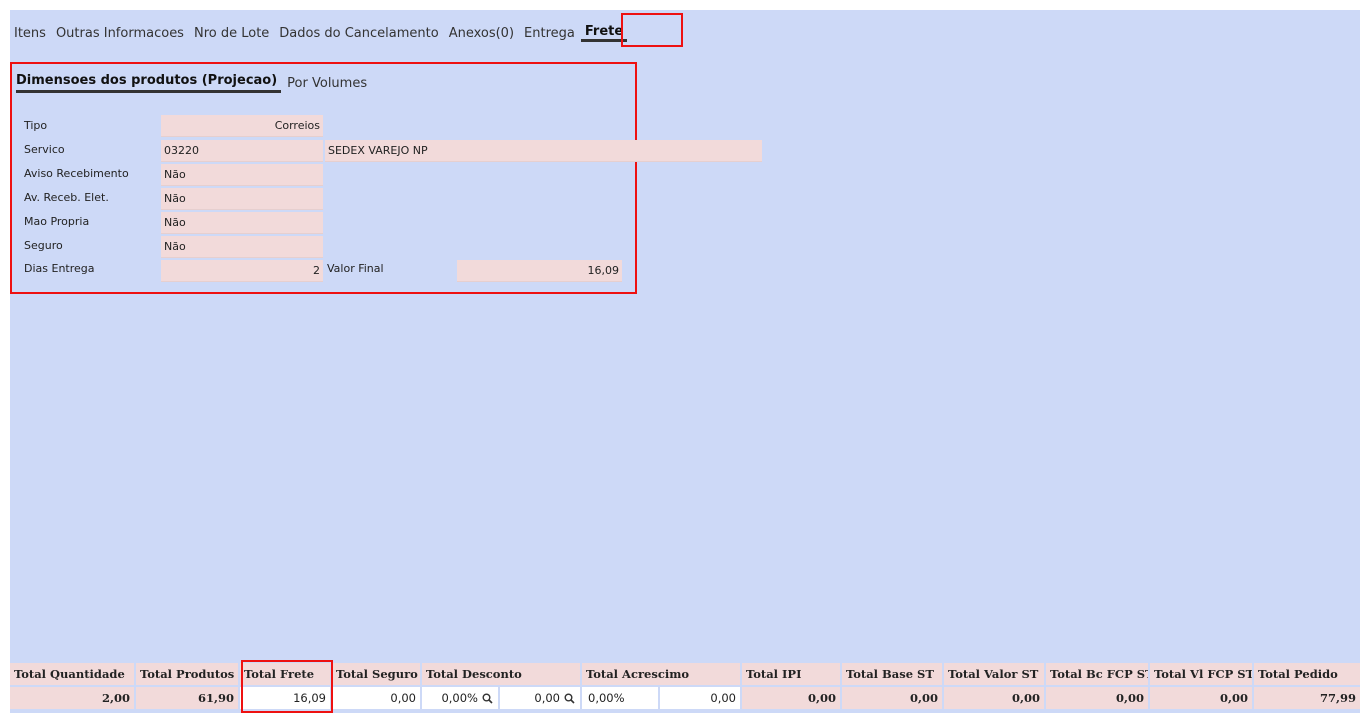  What do you see at coordinates (44, 149) in the screenshot?
I see `servico-label: Servico` at bounding box center [44, 149].